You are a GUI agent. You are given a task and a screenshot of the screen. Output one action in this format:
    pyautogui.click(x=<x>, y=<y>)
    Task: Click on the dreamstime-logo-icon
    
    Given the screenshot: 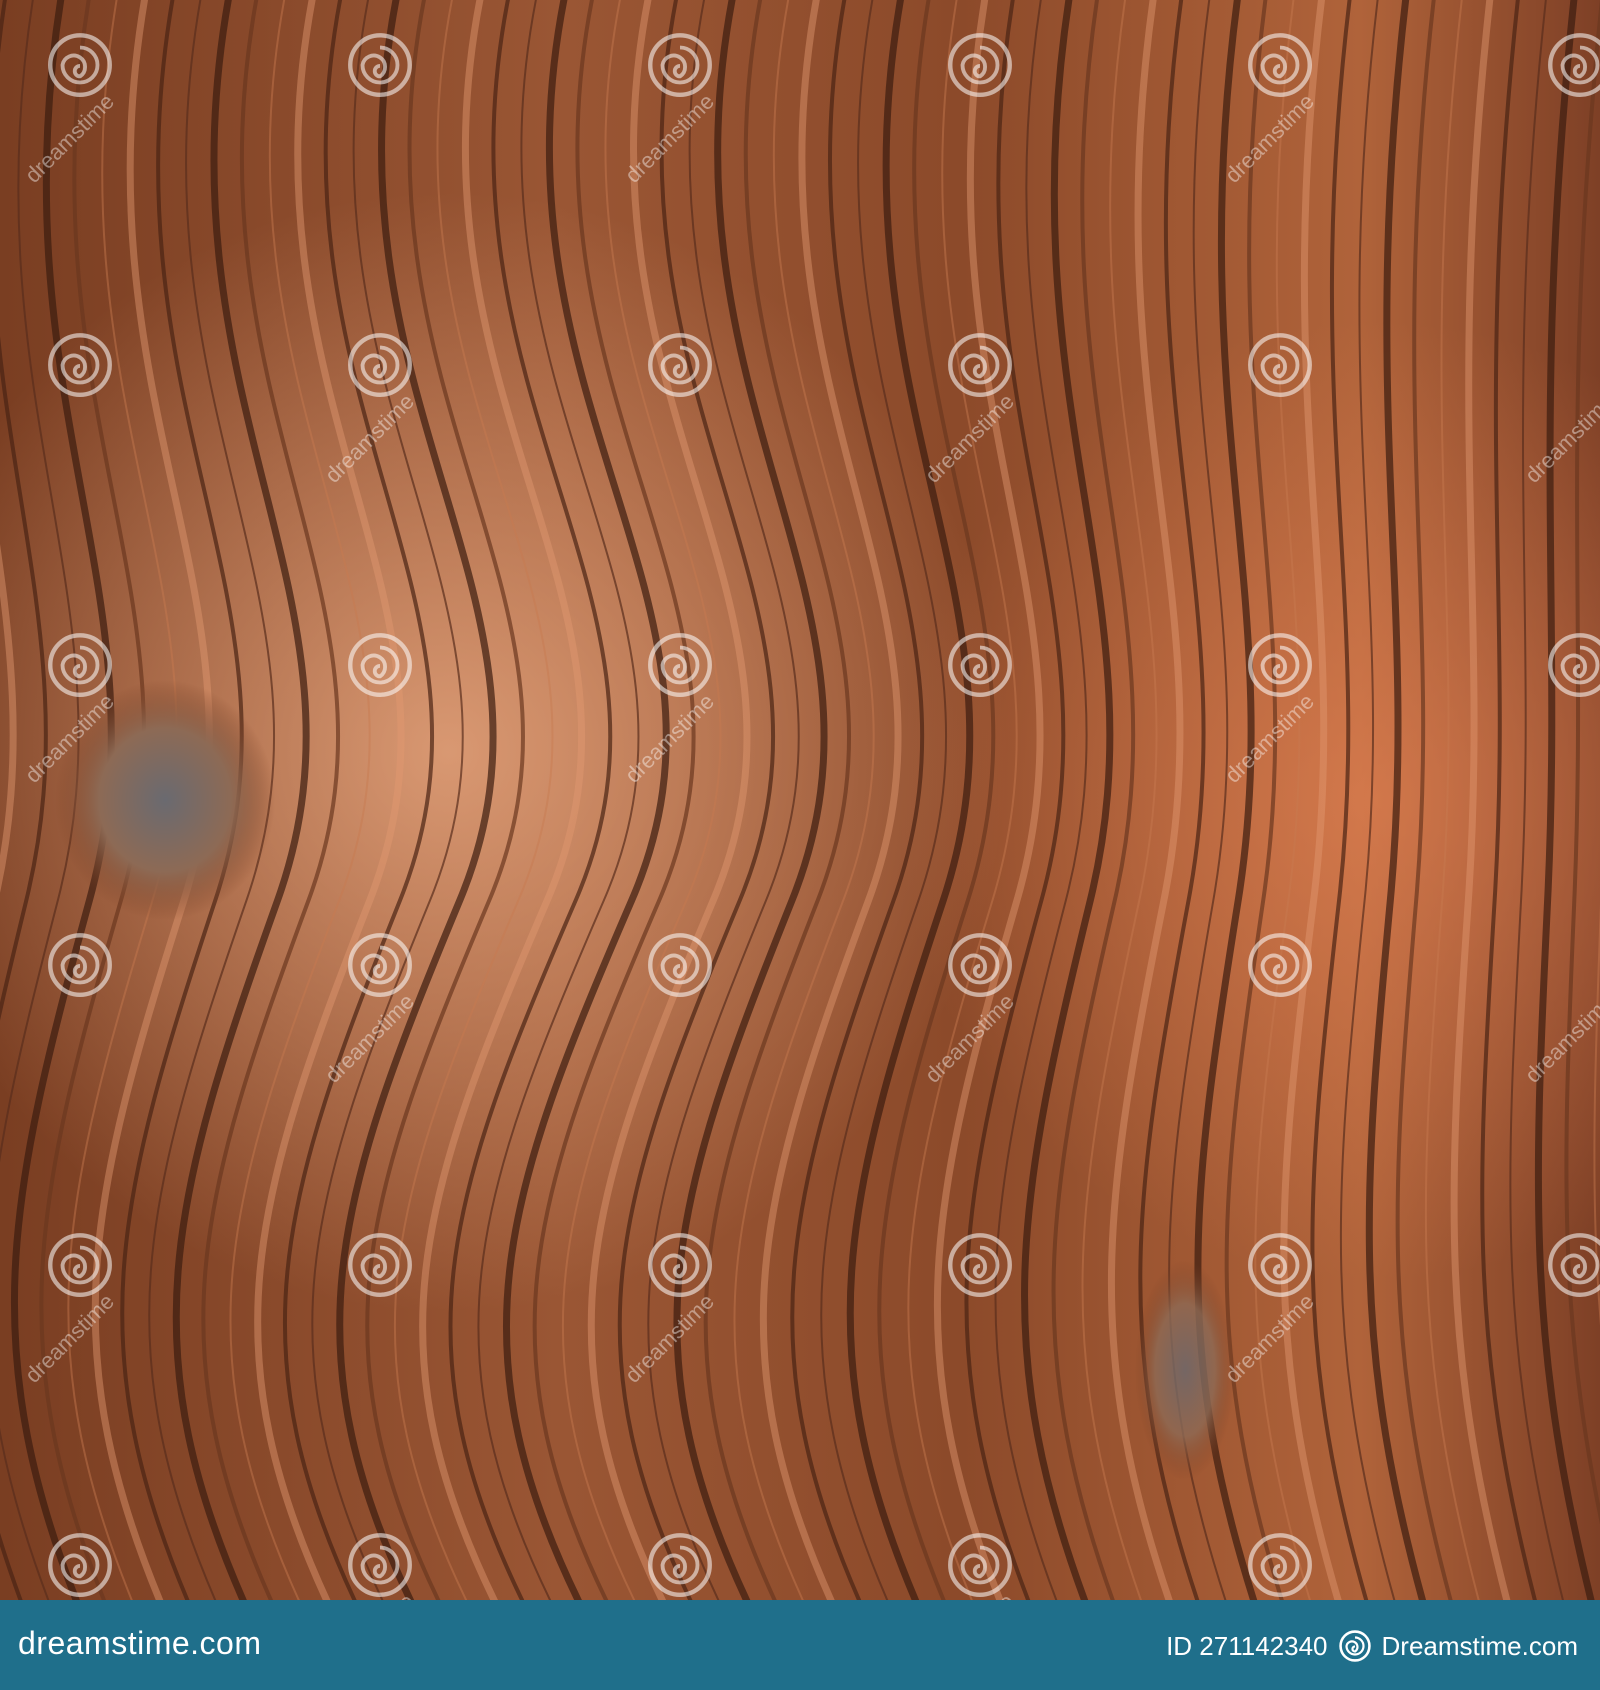 What is the action you would take?
    pyautogui.click(x=1354, y=1646)
    